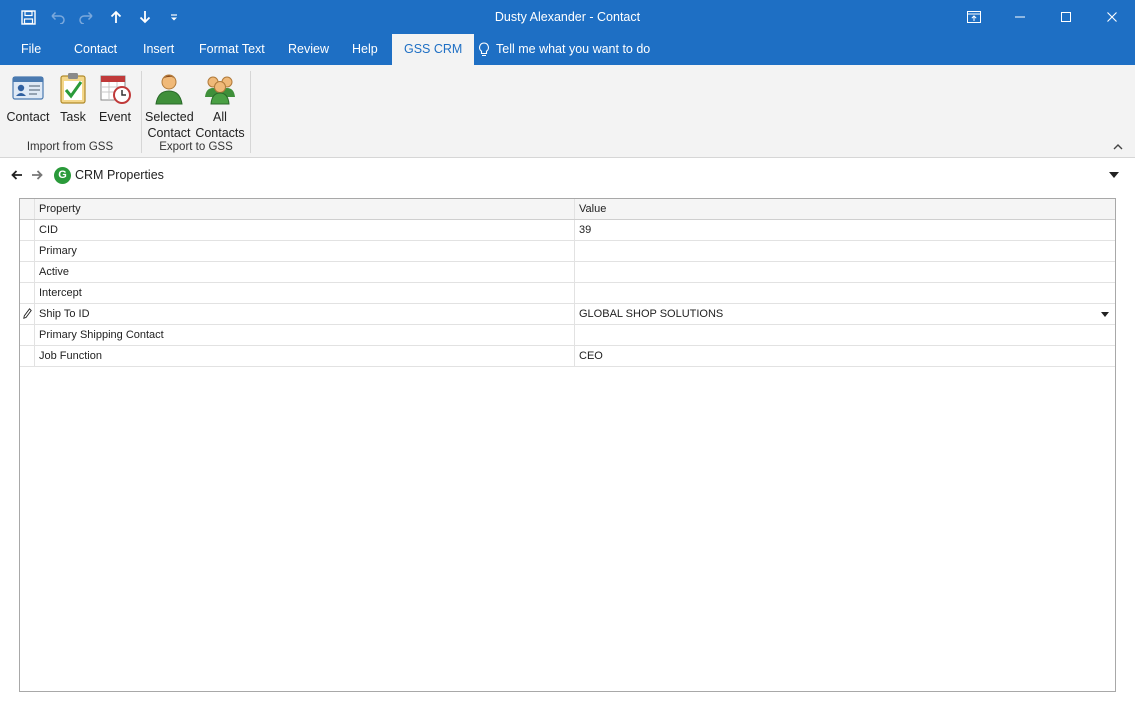 This screenshot has width=1135, height=715. What do you see at coordinates (305, 356) in the screenshot?
I see `property-cell: Job Function` at bounding box center [305, 356].